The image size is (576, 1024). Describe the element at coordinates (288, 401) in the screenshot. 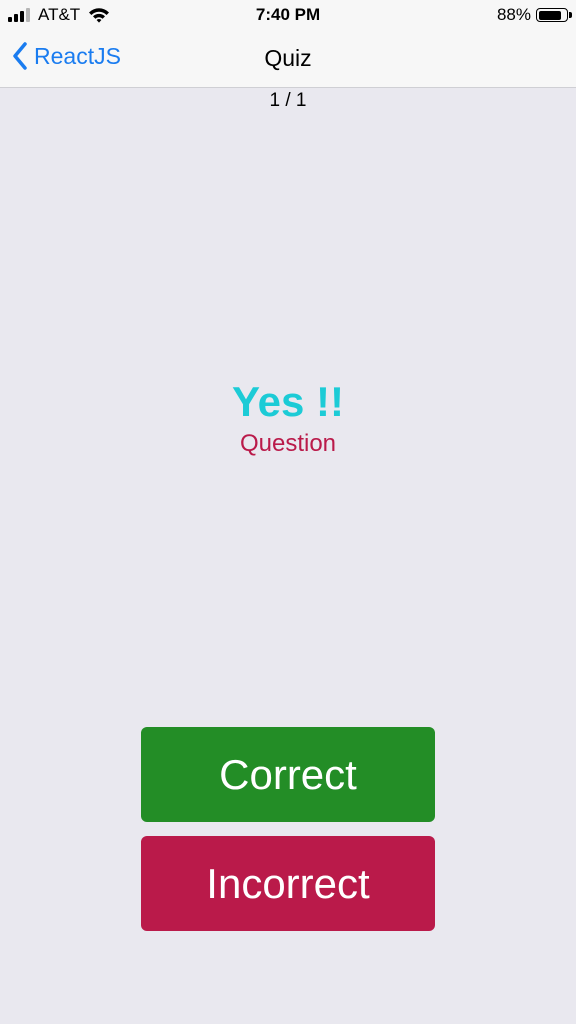

I see `answer-text: Yes !!` at that location.